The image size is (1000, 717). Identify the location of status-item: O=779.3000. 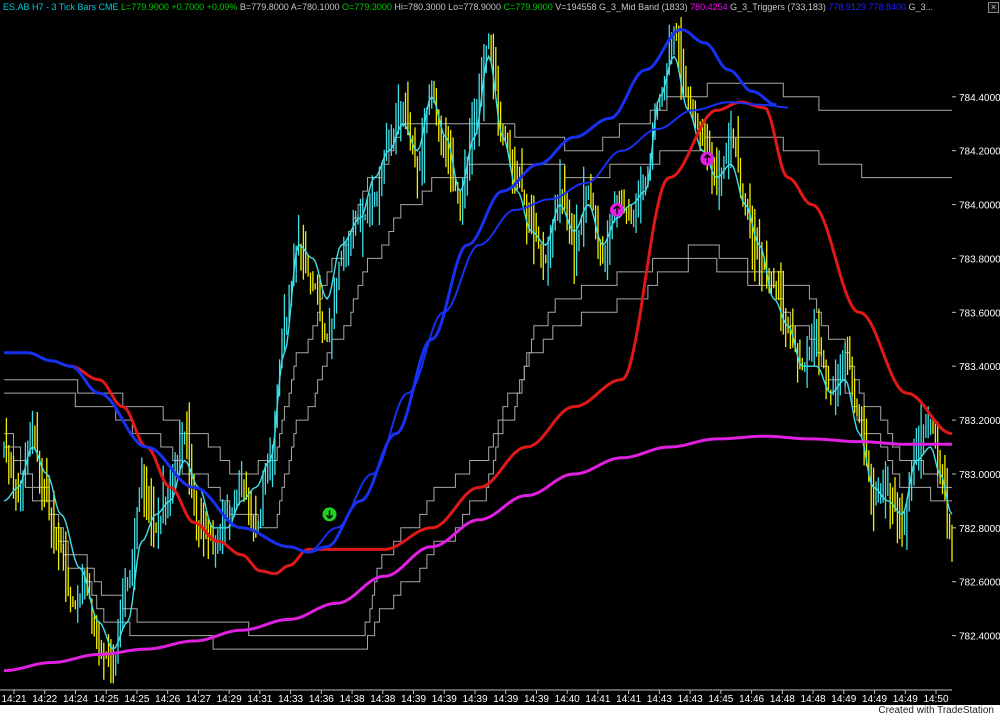
(366, 7).